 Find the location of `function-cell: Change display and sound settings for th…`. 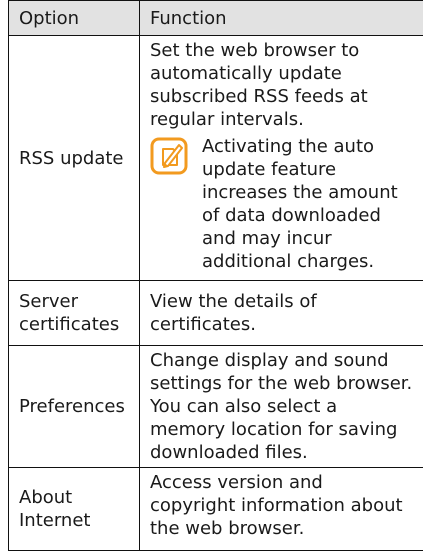

function-cell: Change display and sound settings for th… is located at coordinates (281, 407).